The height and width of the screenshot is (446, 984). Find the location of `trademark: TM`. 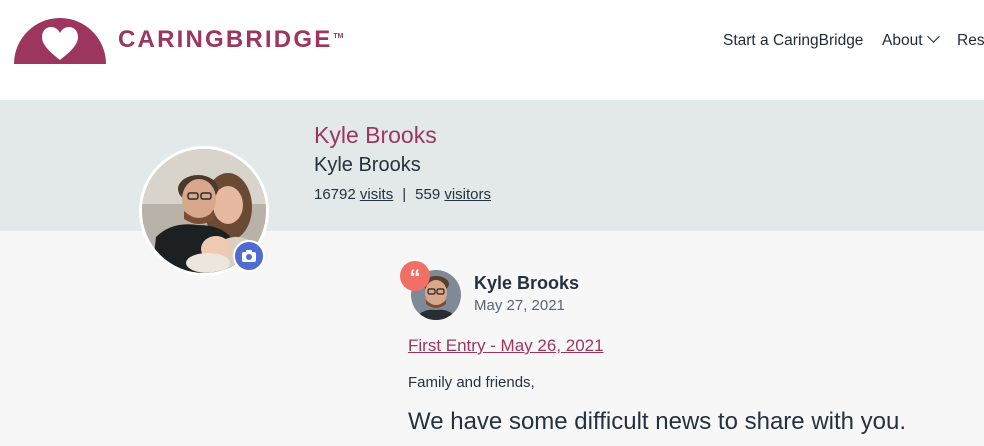

trademark: TM is located at coordinates (338, 36).